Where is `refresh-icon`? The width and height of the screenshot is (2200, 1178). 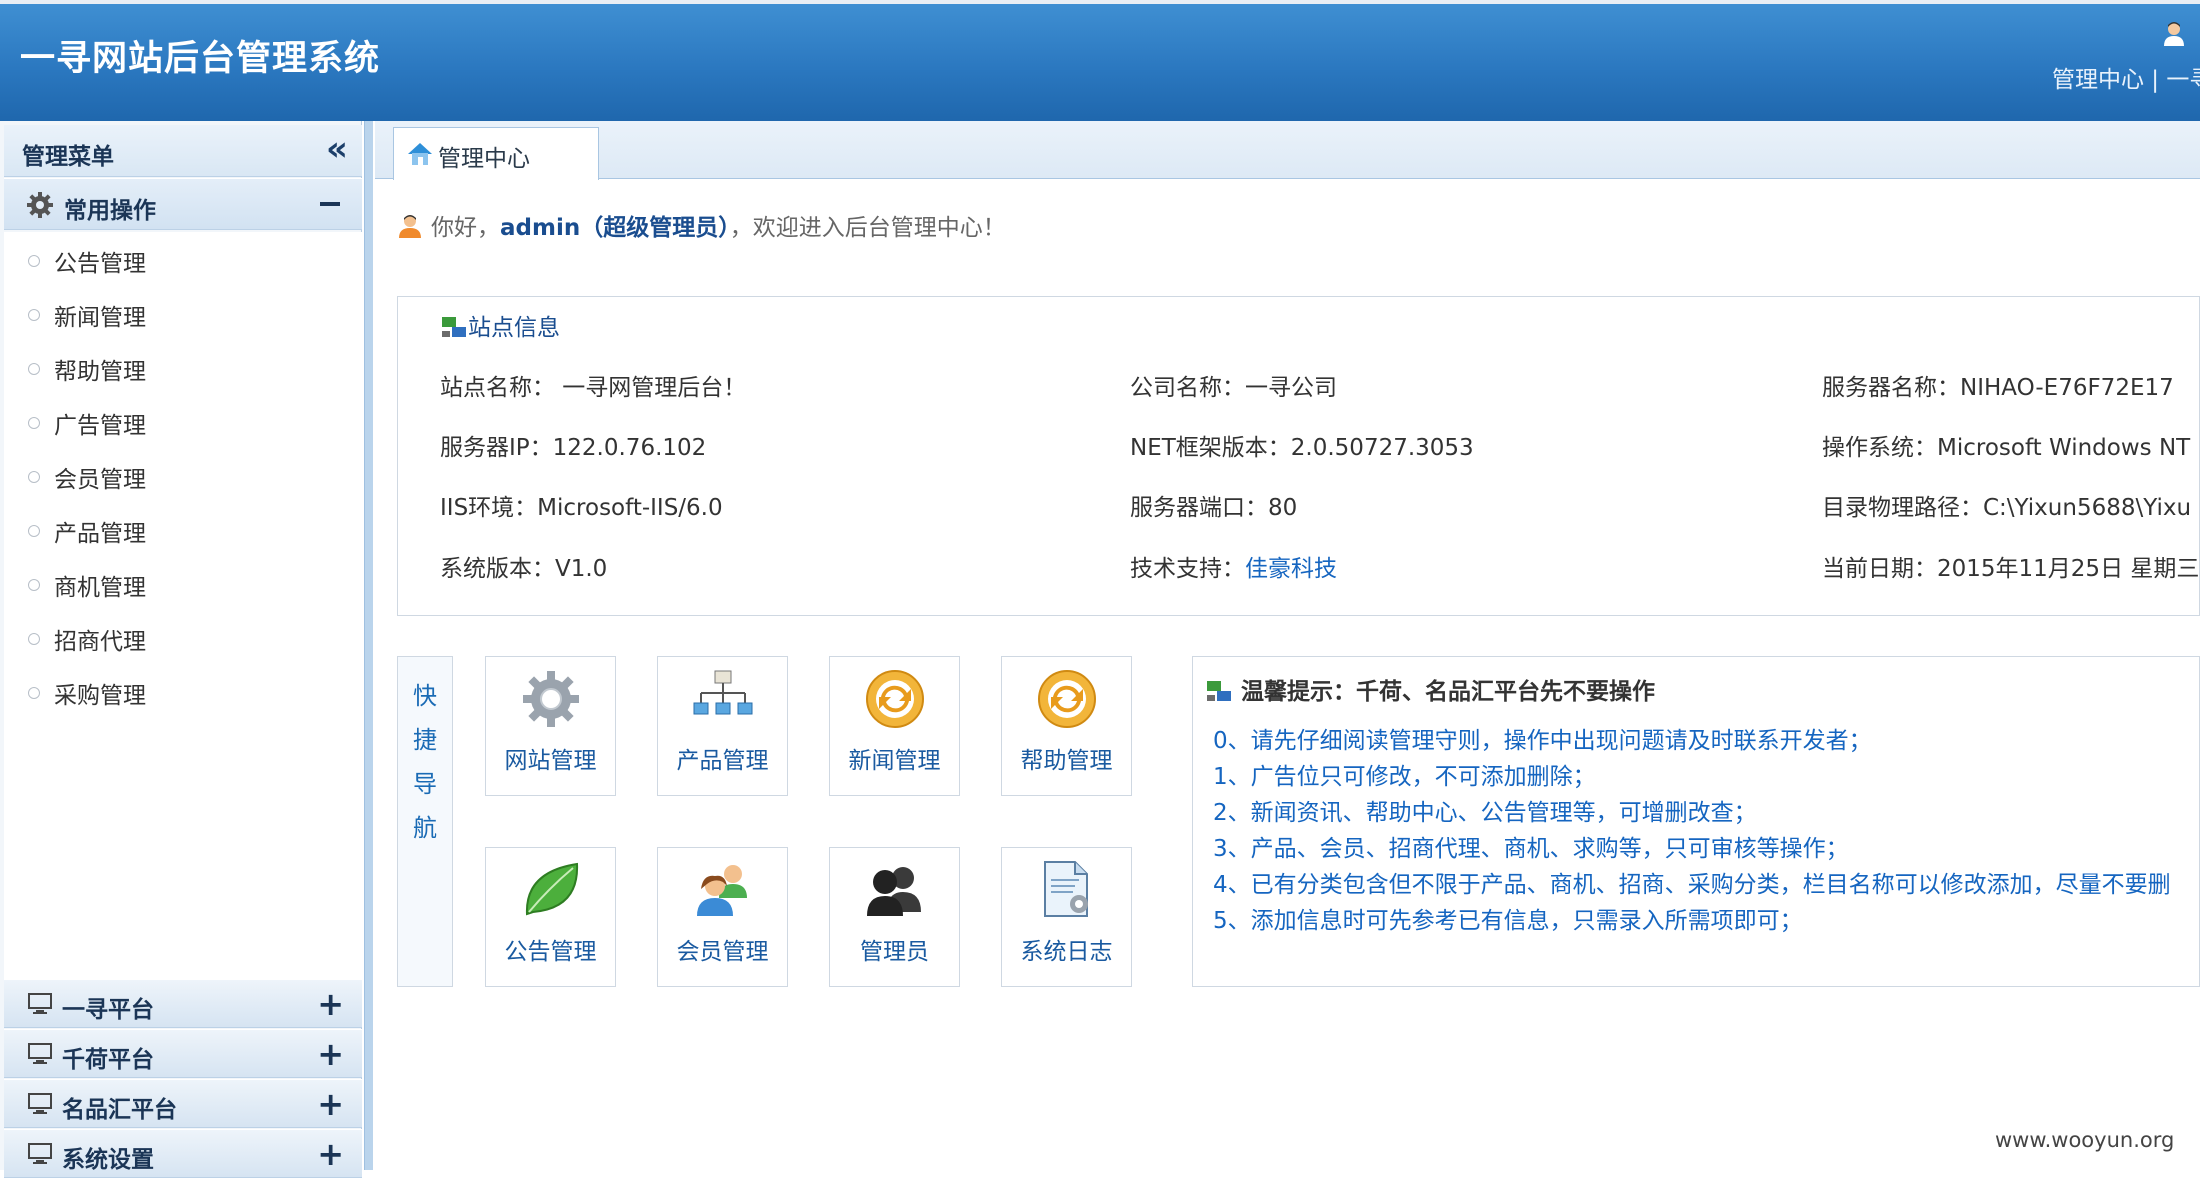
refresh-icon is located at coordinates (1067, 699).